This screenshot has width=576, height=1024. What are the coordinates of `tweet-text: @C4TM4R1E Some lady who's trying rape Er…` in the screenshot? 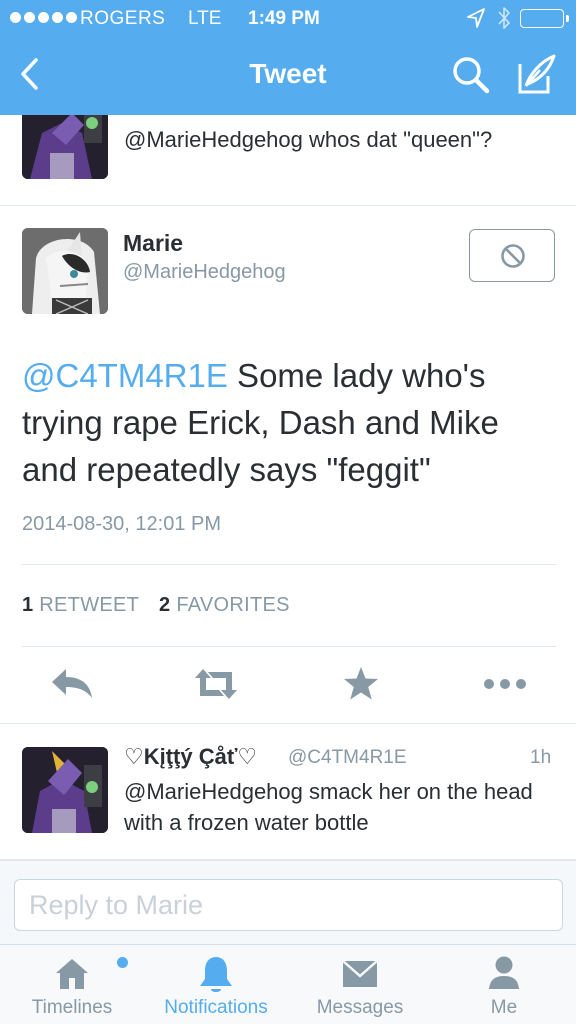 It's located at (292, 422).